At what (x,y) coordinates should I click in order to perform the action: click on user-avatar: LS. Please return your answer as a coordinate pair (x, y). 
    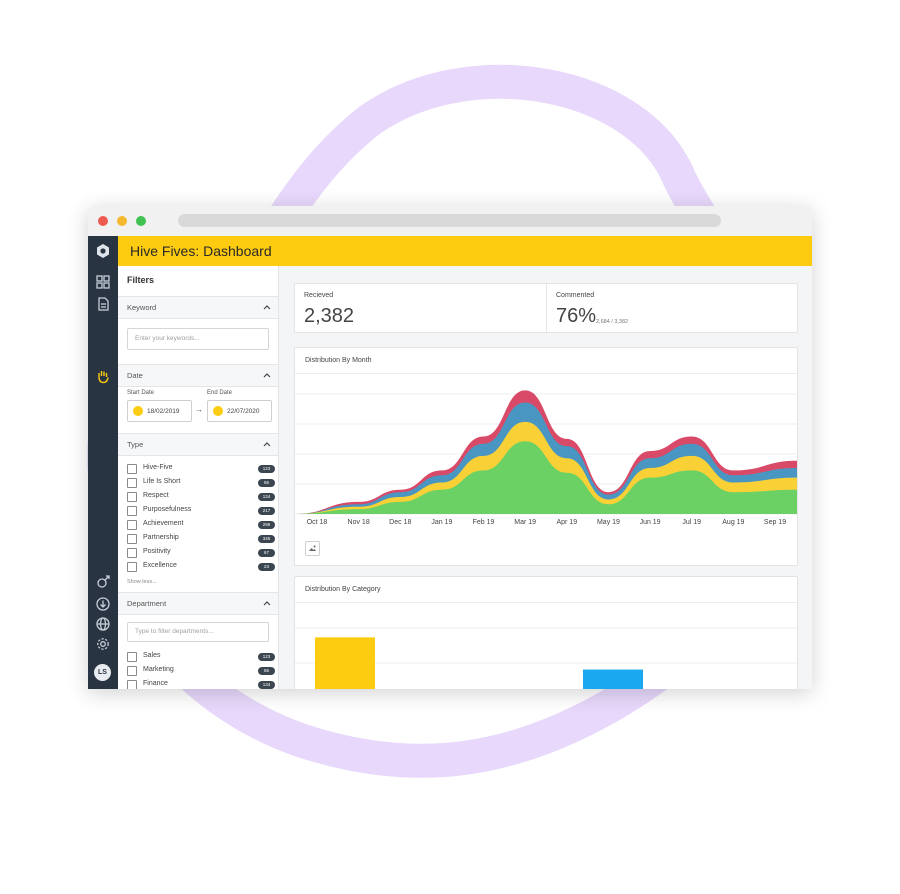
    Looking at the image, I should click on (102, 672).